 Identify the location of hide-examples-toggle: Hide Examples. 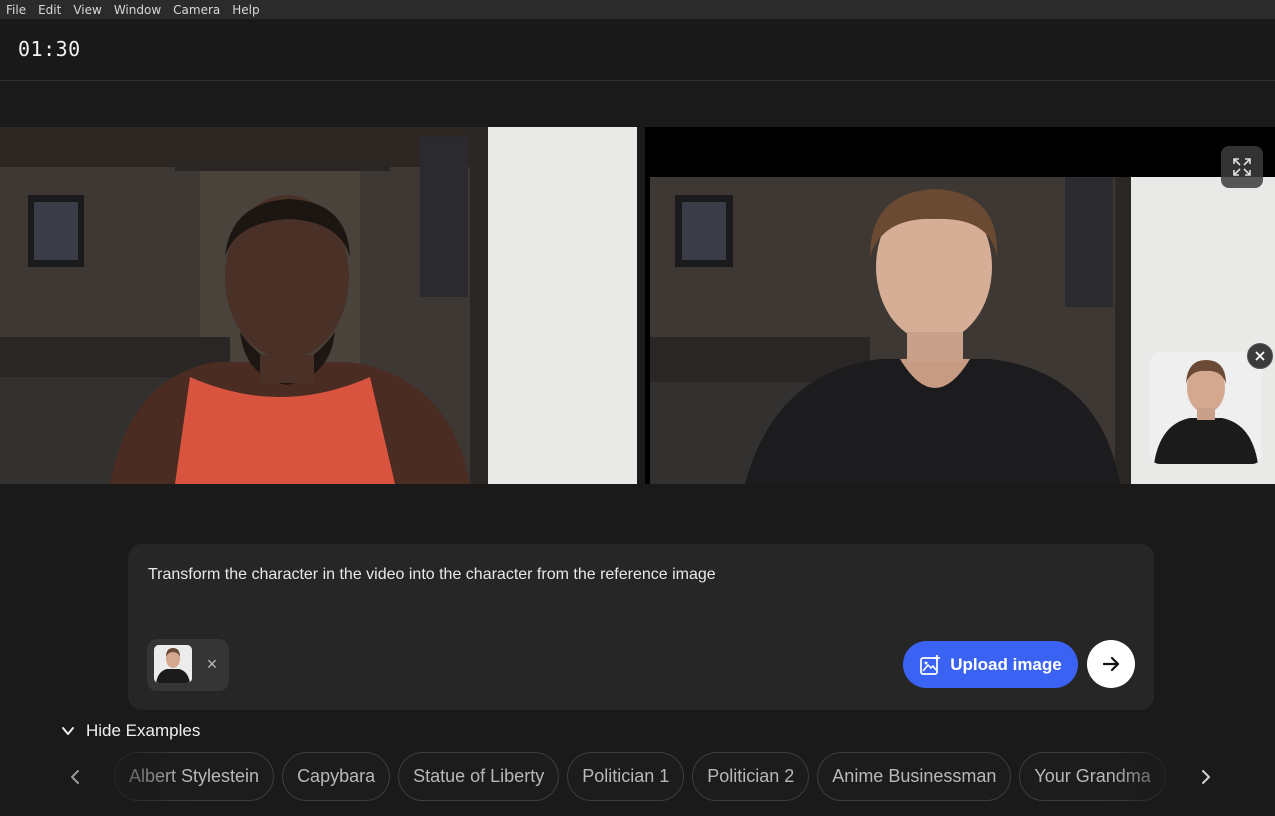
(130, 731).